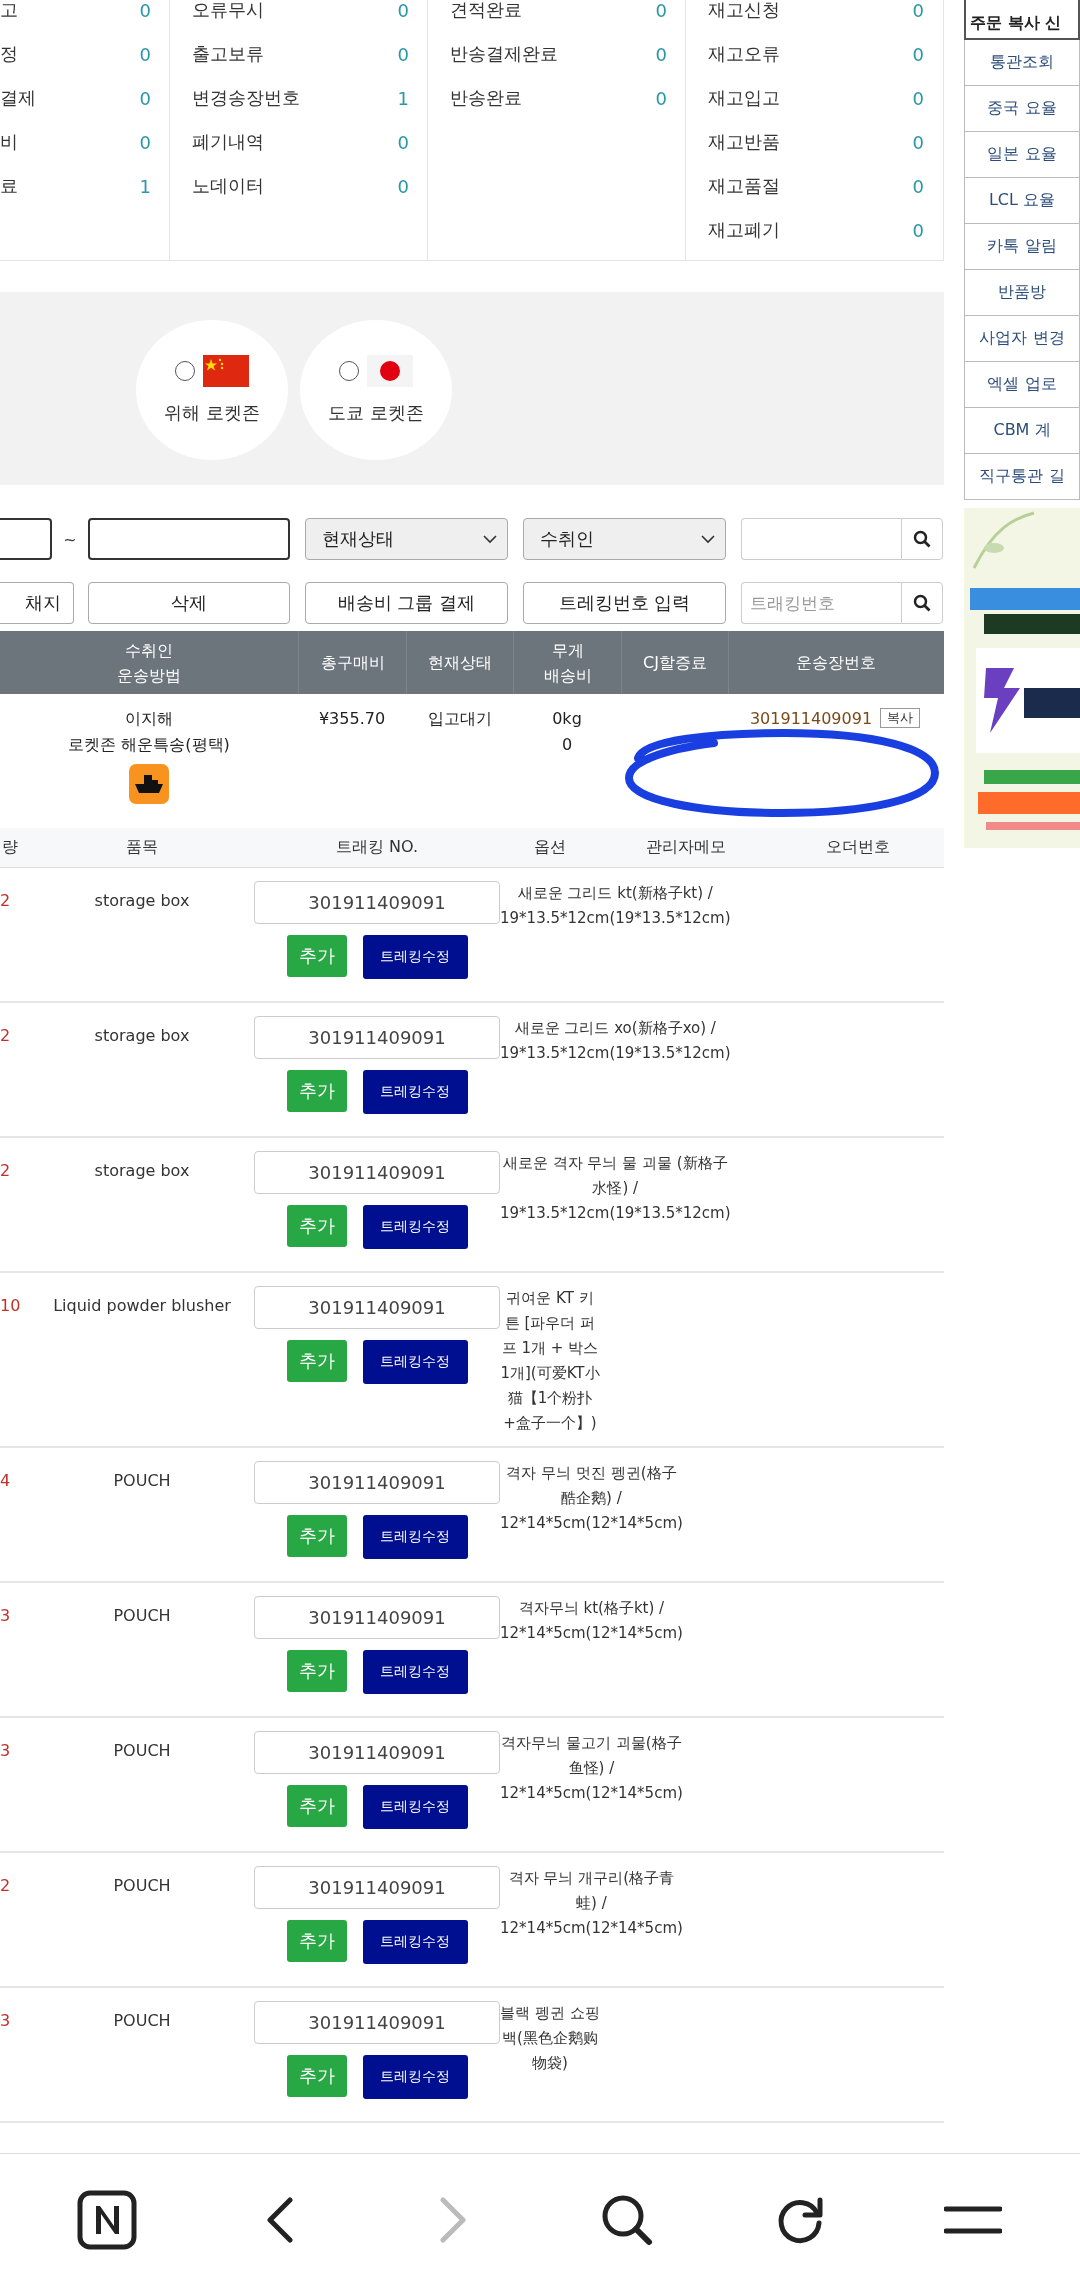 The image size is (1080, 2285). Describe the element at coordinates (1022, 63) in the screenshot. I see `sidebar-link: 통관조회` at that location.